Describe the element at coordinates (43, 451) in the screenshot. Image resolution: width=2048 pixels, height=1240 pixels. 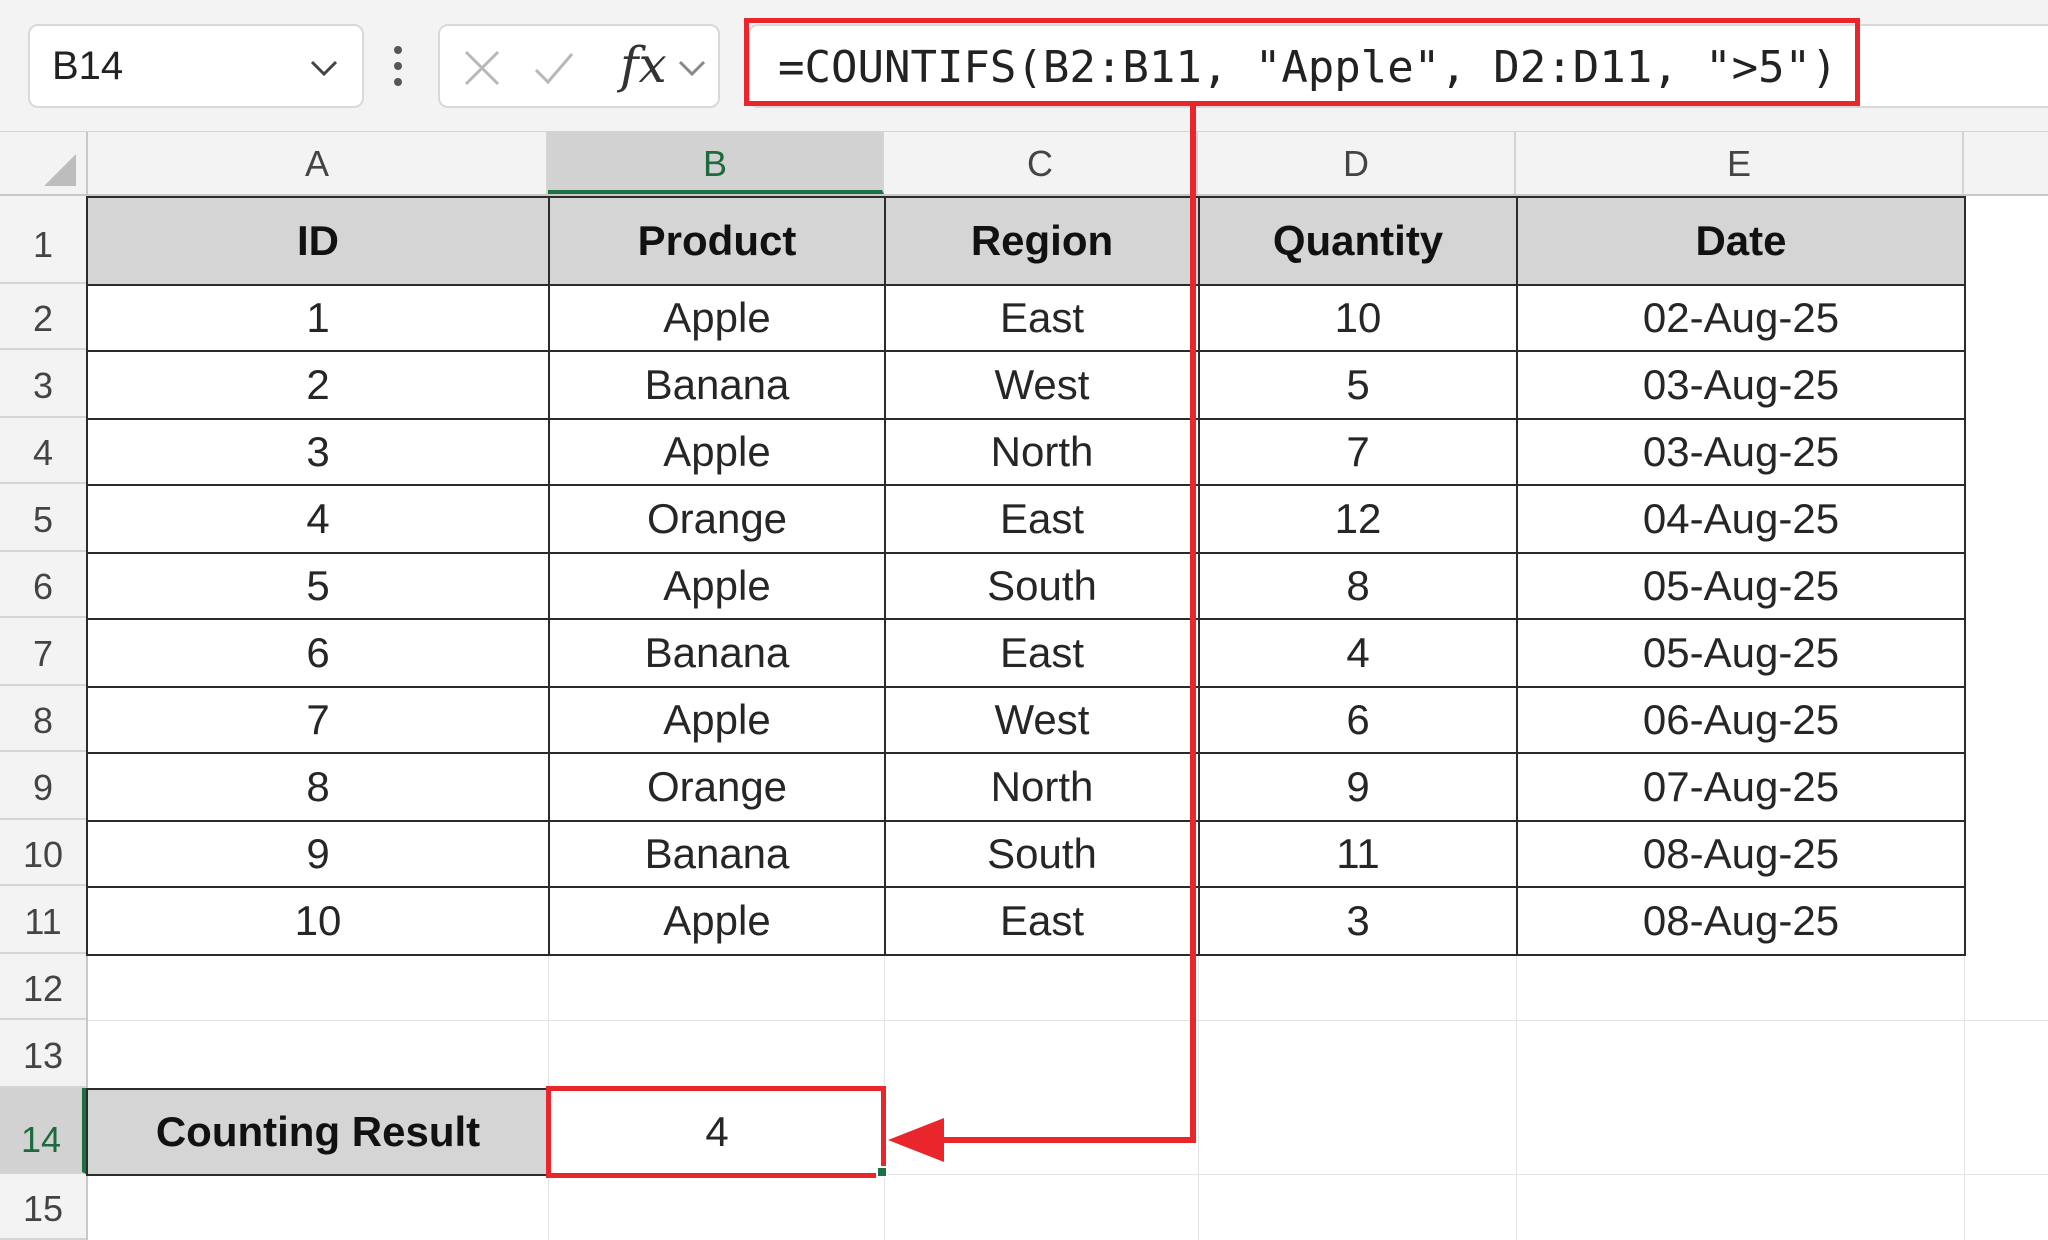
I see `row-header: 4` at that location.